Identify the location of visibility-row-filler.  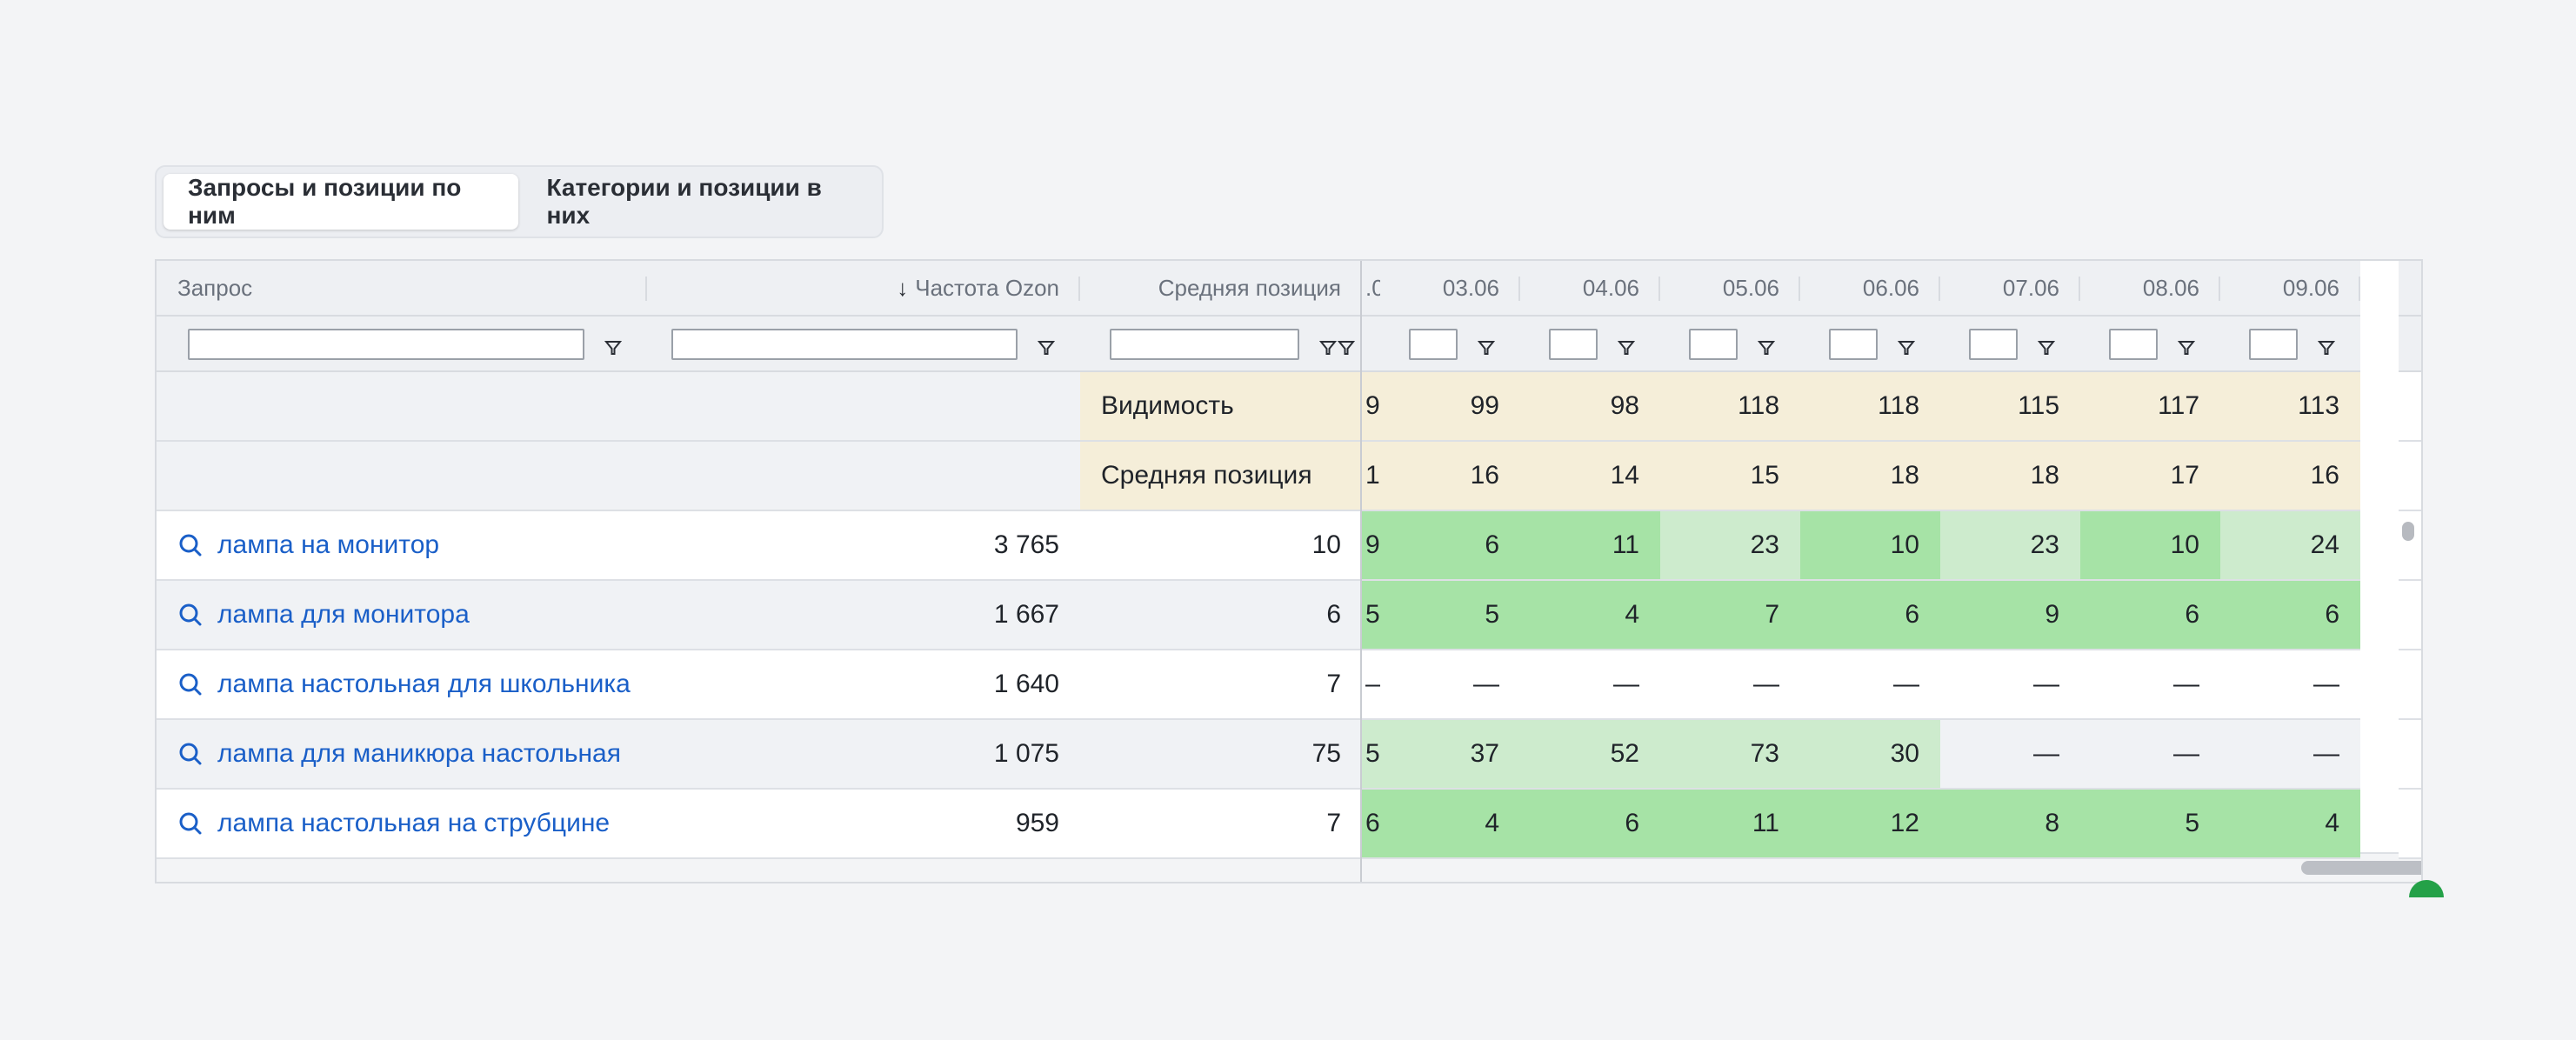
(2410, 407).